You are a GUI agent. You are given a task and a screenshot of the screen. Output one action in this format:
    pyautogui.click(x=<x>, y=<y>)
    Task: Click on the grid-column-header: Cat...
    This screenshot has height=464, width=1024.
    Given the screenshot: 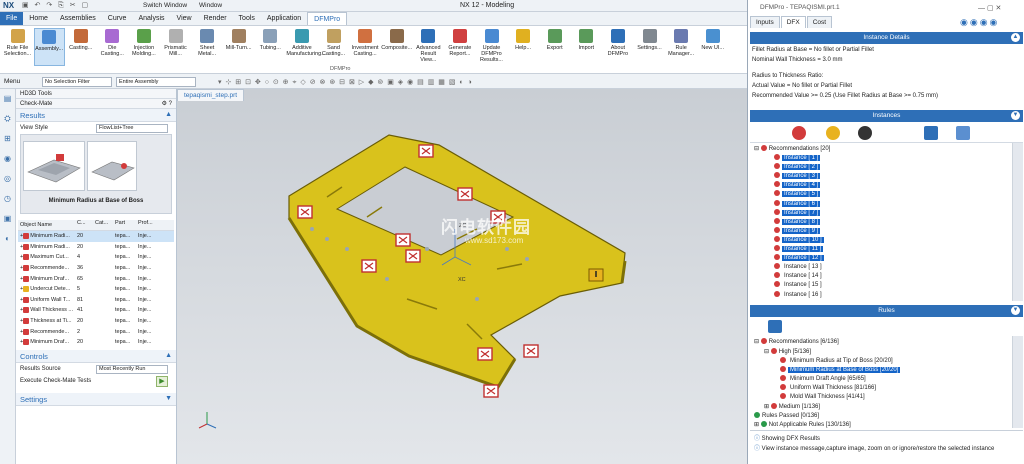 What is the action you would take?
    pyautogui.click(x=104, y=225)
    